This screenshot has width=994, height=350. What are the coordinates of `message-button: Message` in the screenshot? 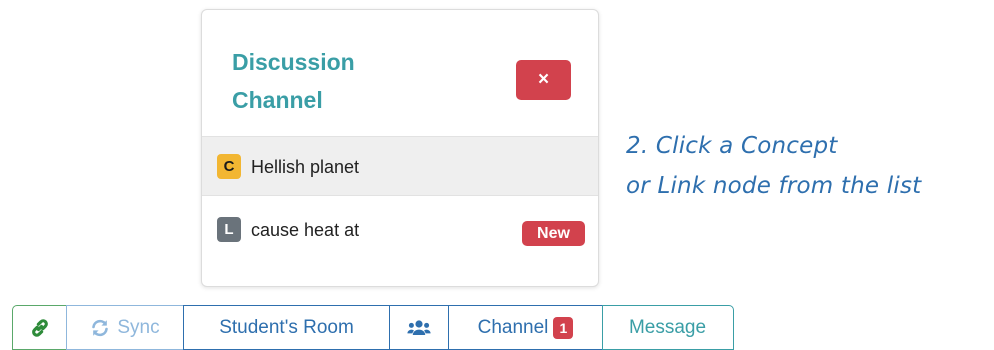 It's located at (667, 327).